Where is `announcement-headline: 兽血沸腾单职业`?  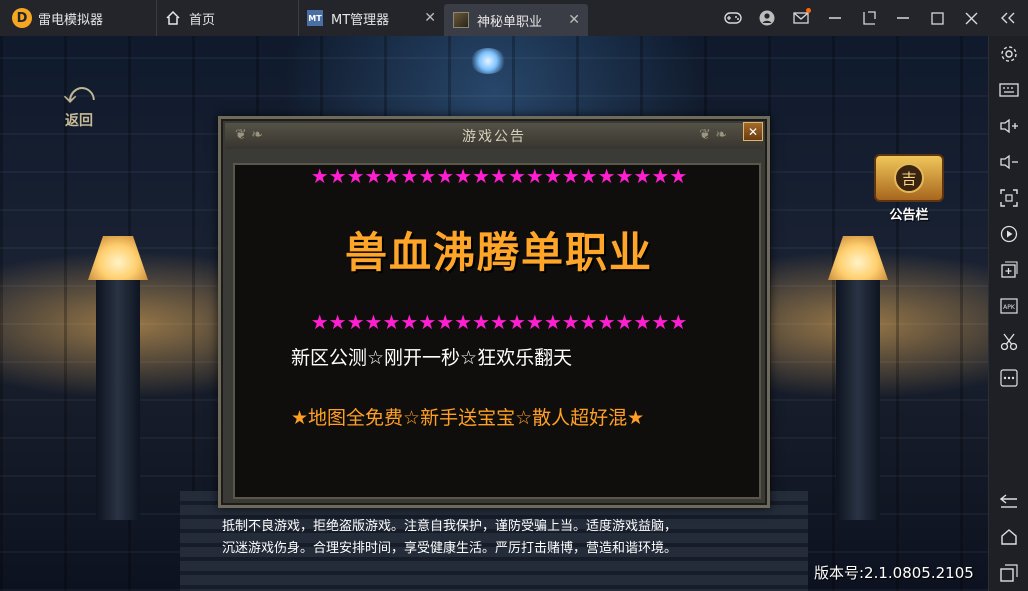 announcement-headline: 兽血沸腾单职业 is located at coordinates (498, 252).